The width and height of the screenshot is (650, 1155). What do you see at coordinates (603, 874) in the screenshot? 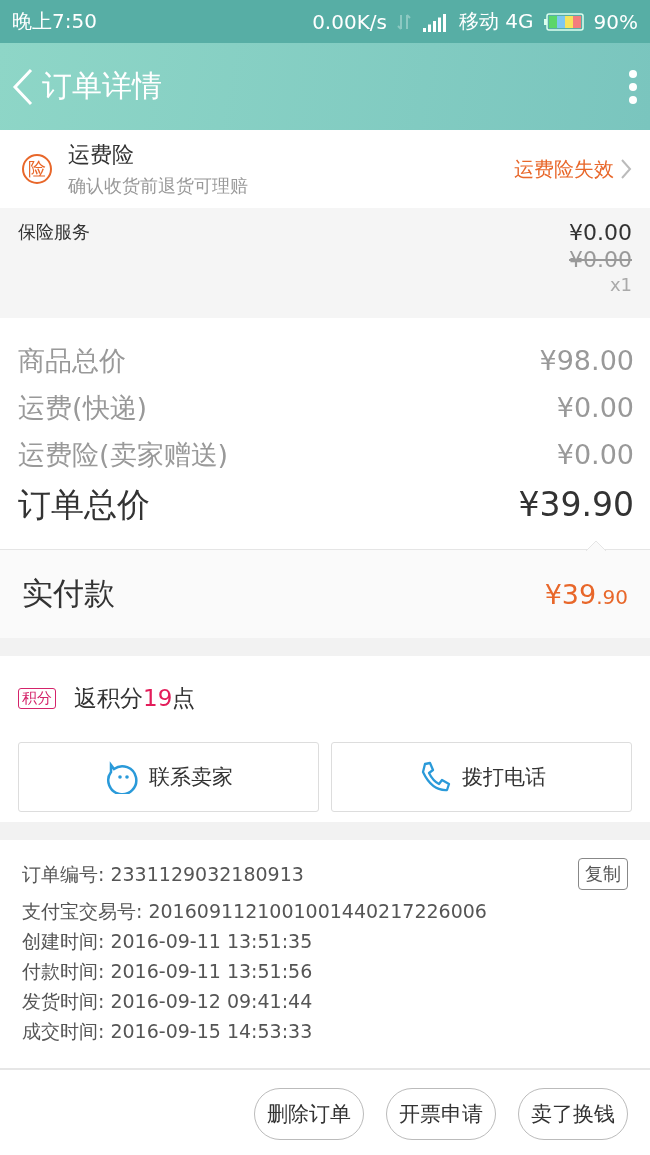
I see `copy-button: 复制` at bounding box center [603, 874].